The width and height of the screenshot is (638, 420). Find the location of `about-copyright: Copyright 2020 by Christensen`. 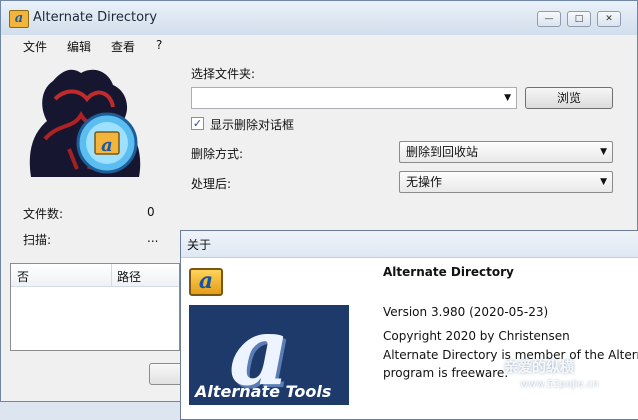

about-copyright: Copyright 2020 by Christensen is located at coordinates (476, 336).